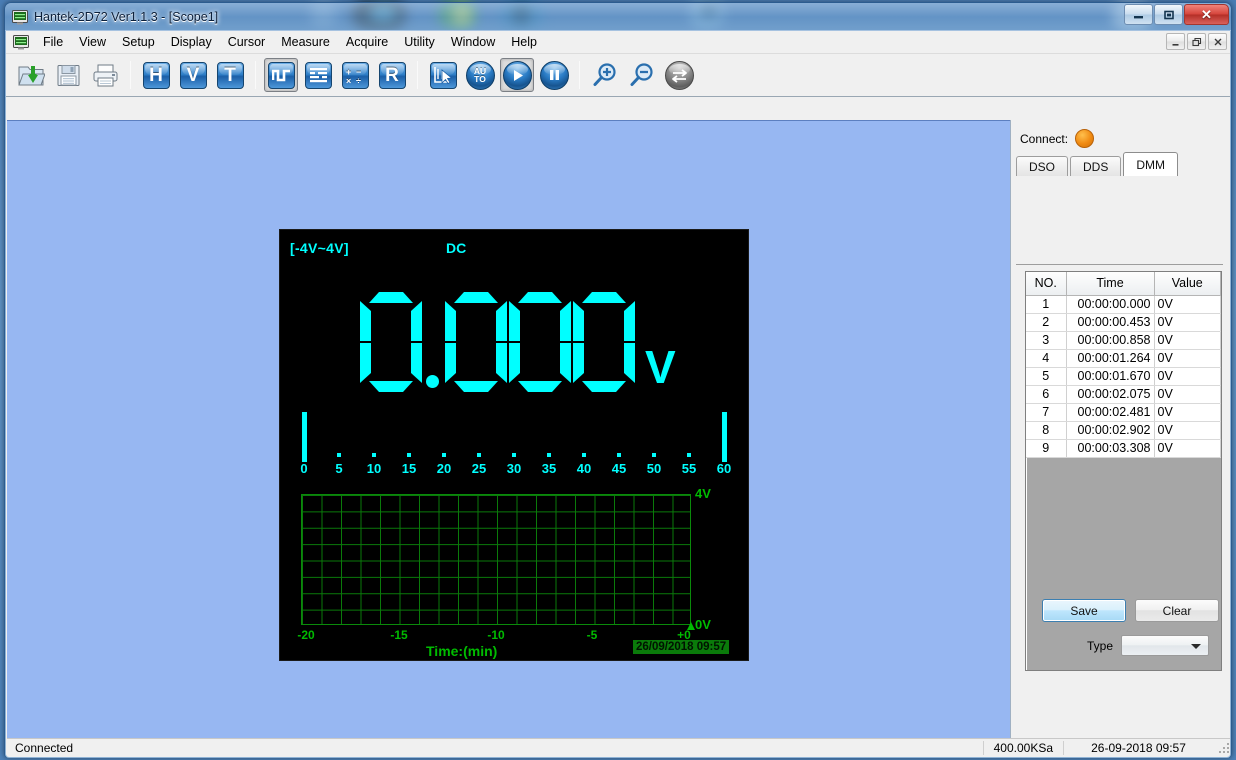  I want to click on menu-item-display: Display, so click(191, 42).